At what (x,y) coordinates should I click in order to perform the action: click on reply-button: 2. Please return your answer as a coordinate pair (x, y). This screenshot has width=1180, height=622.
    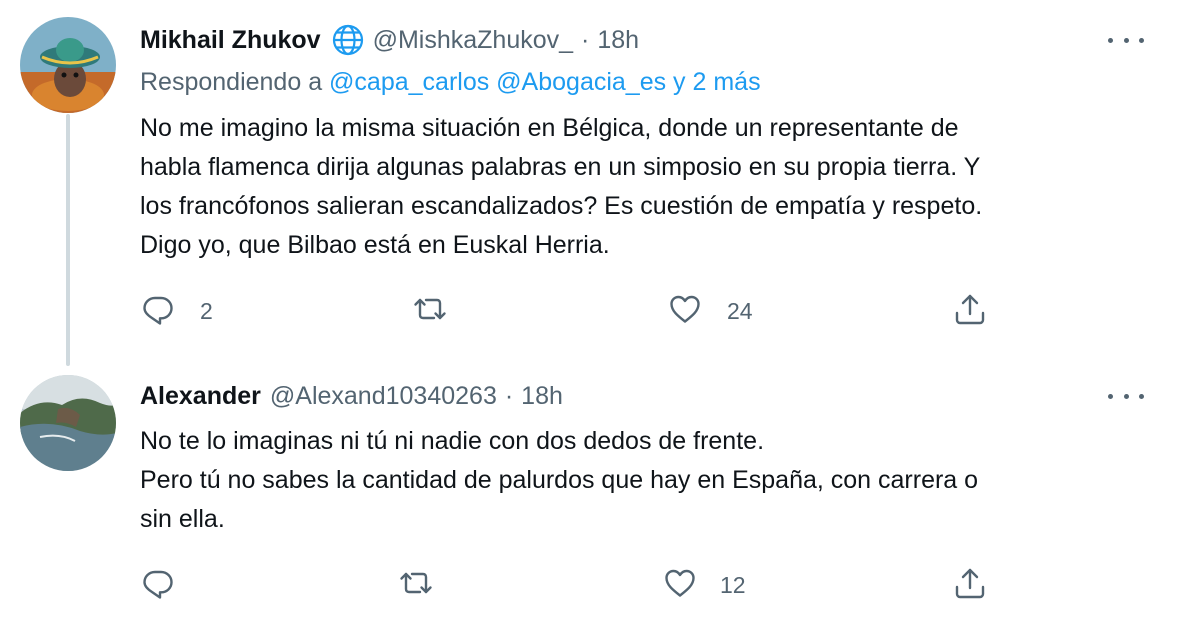
    Looking at the image, I should click on (176, 311).